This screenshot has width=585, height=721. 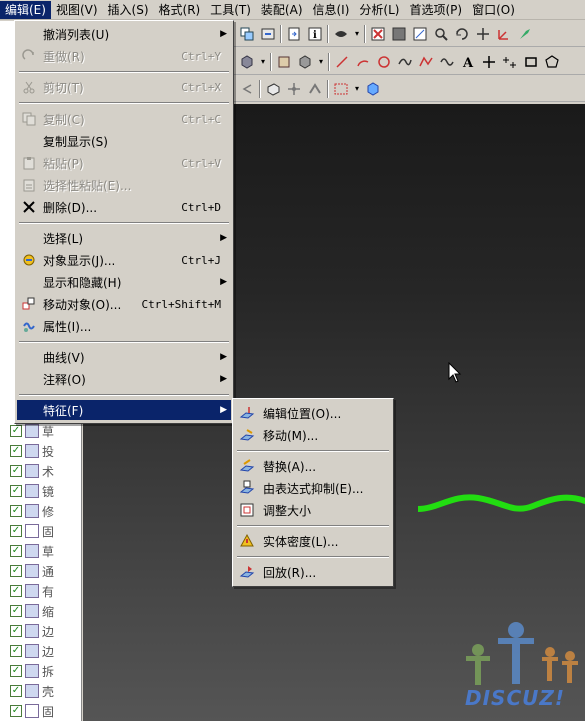 What do you see at coordinates (525, 34) in the screenshot?
I see `brush-icon` at bounding box center [525, 34].